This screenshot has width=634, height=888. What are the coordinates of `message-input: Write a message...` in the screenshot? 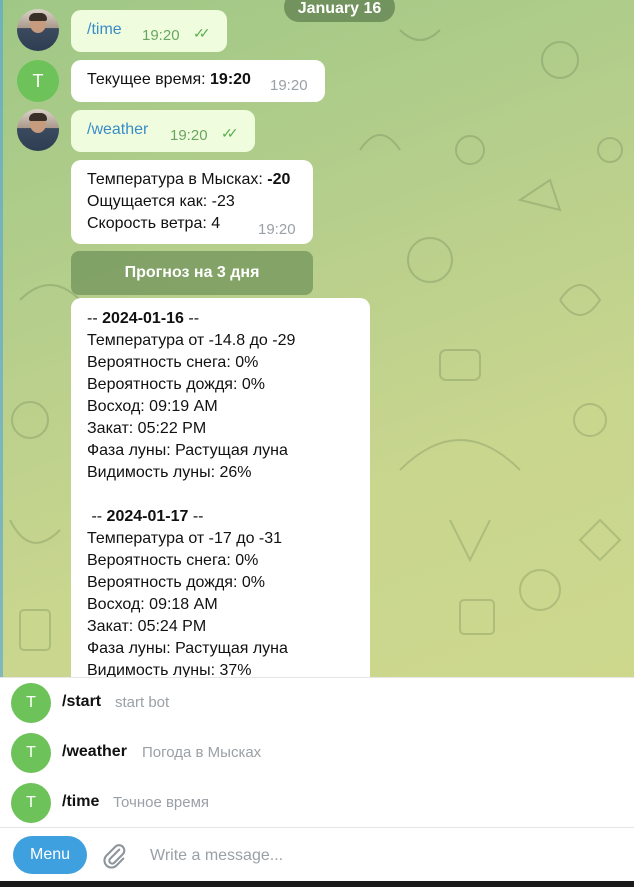 It's located at (216, 856).